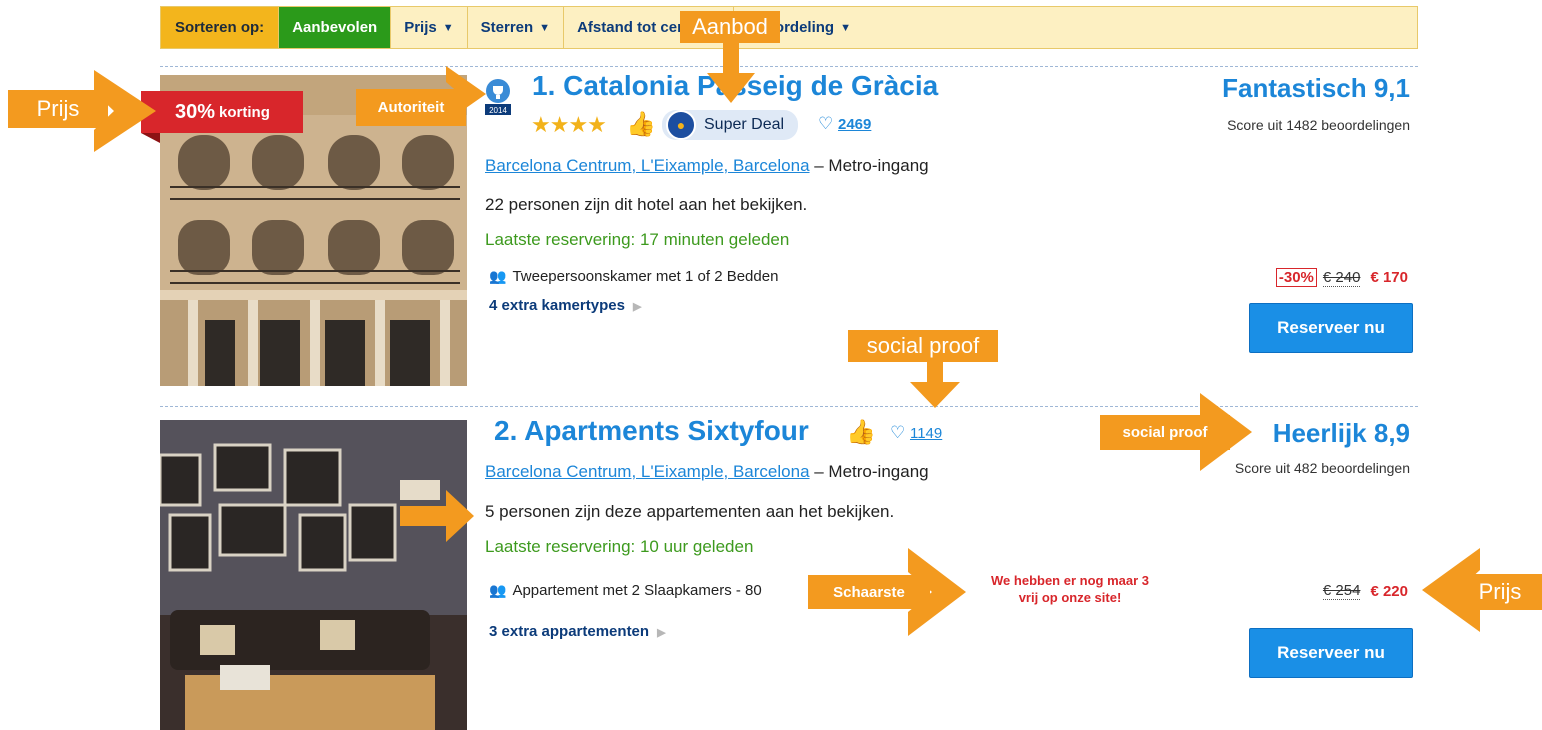  Describe the element at coordinates (569, 124) in the screenshot. I see `star-rating: ★★★★` at that location.